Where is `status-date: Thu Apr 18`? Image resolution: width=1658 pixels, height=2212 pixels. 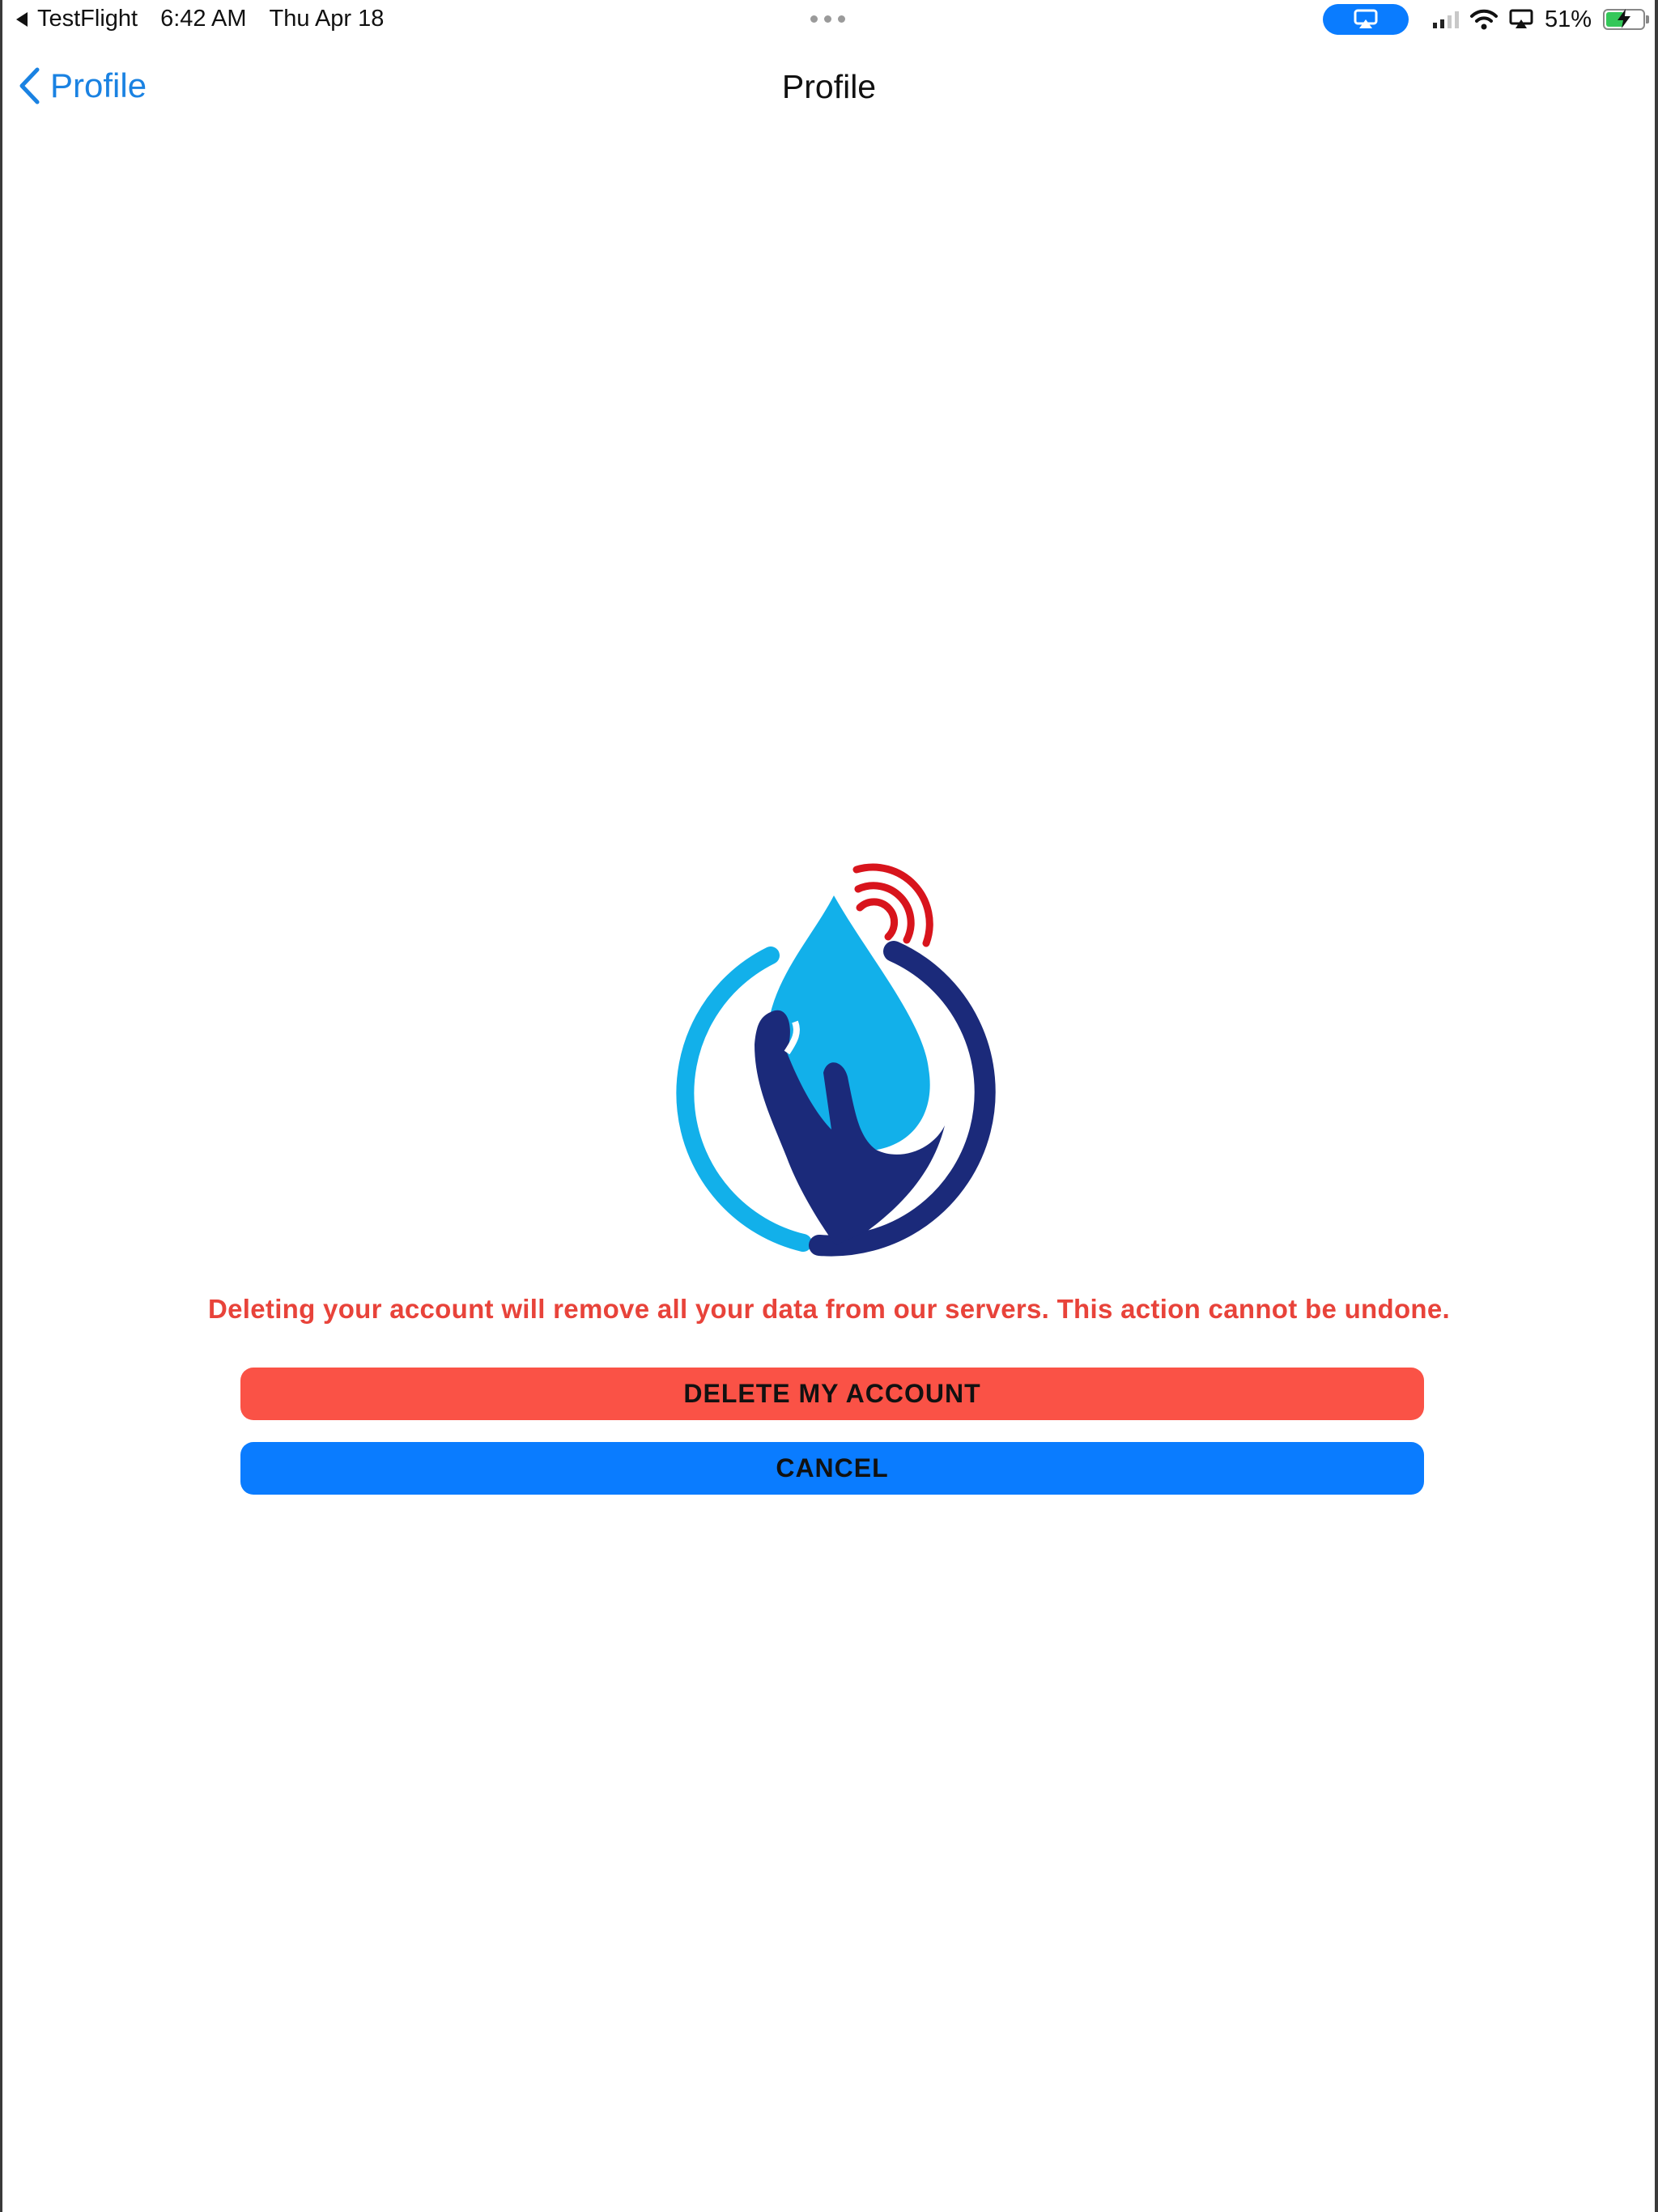 status-date: Thu Apr 18 is located at coordinates (327, 19).